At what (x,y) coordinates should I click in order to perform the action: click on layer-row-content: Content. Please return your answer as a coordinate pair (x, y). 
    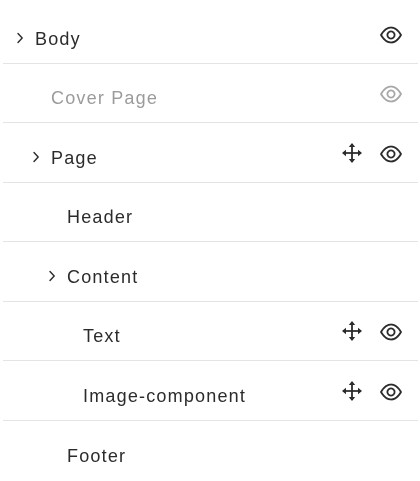
    Looking at the image, I should click on (210, 272).